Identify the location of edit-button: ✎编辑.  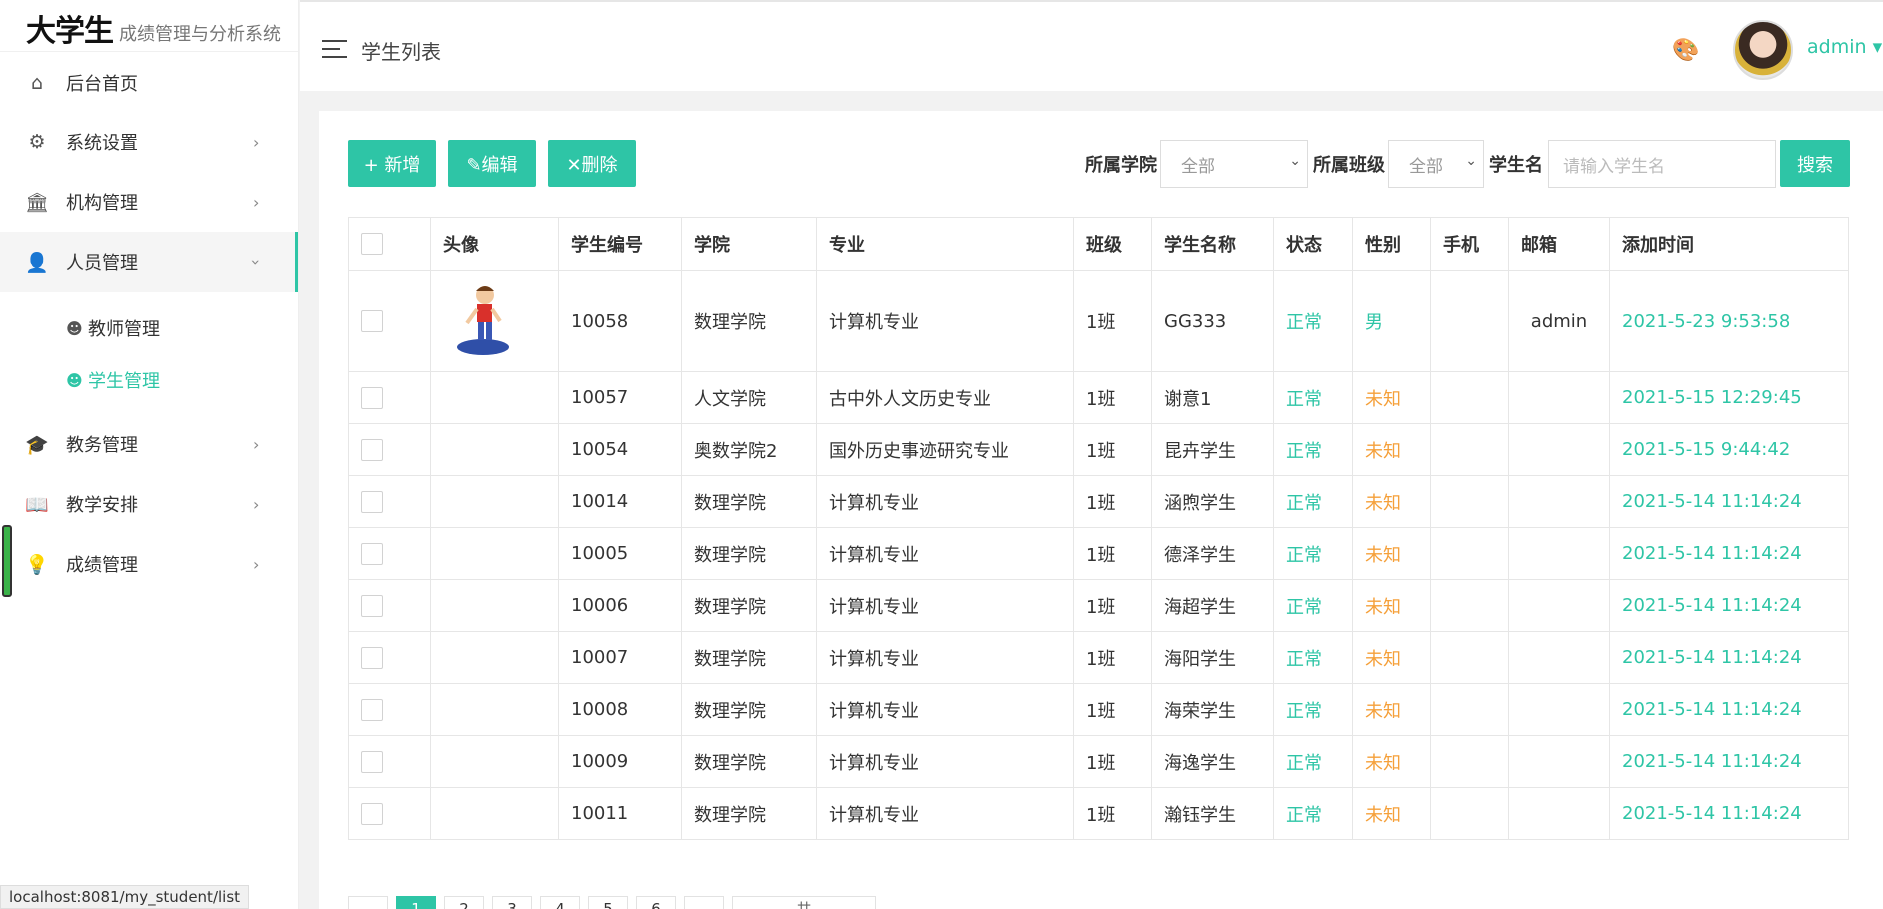
(492, 163).